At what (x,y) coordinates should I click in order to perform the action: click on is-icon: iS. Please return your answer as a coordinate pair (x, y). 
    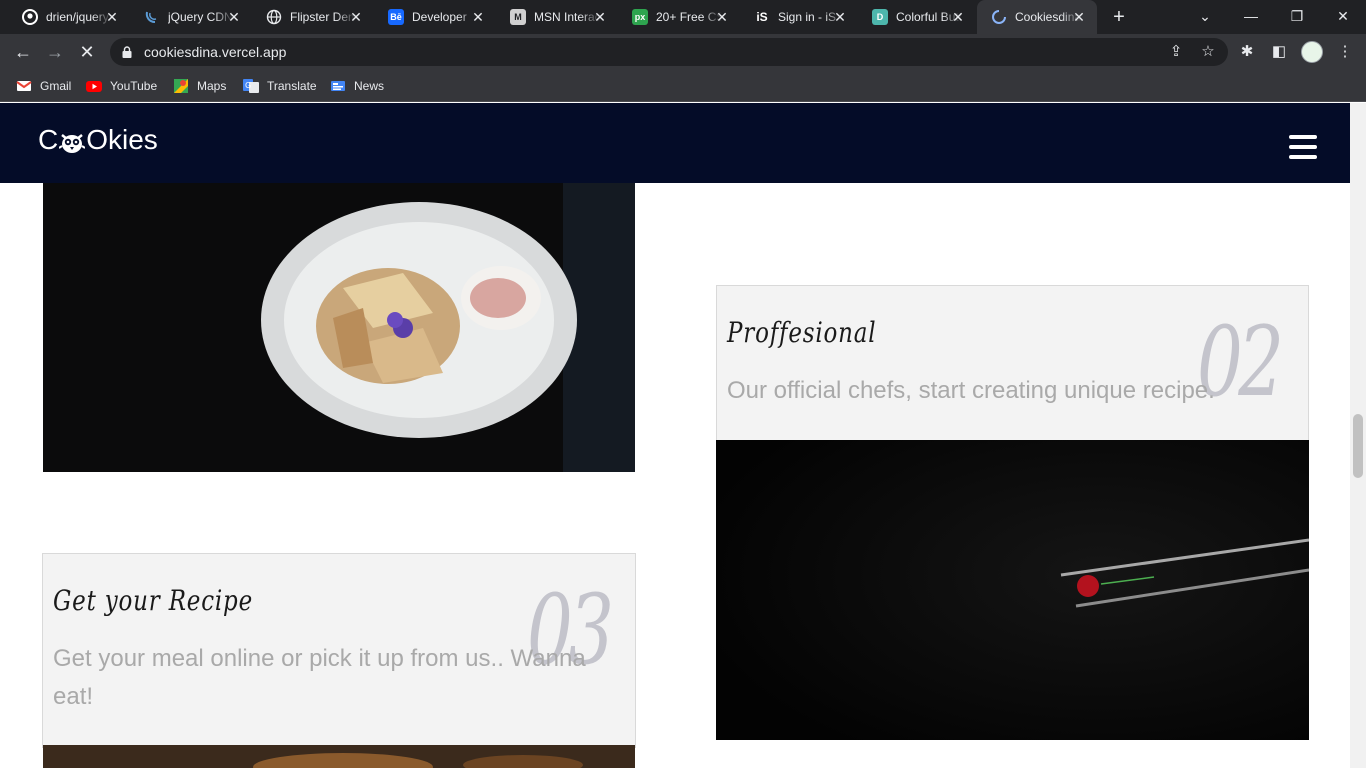
    Looking at the image, I should click on (762, 17).